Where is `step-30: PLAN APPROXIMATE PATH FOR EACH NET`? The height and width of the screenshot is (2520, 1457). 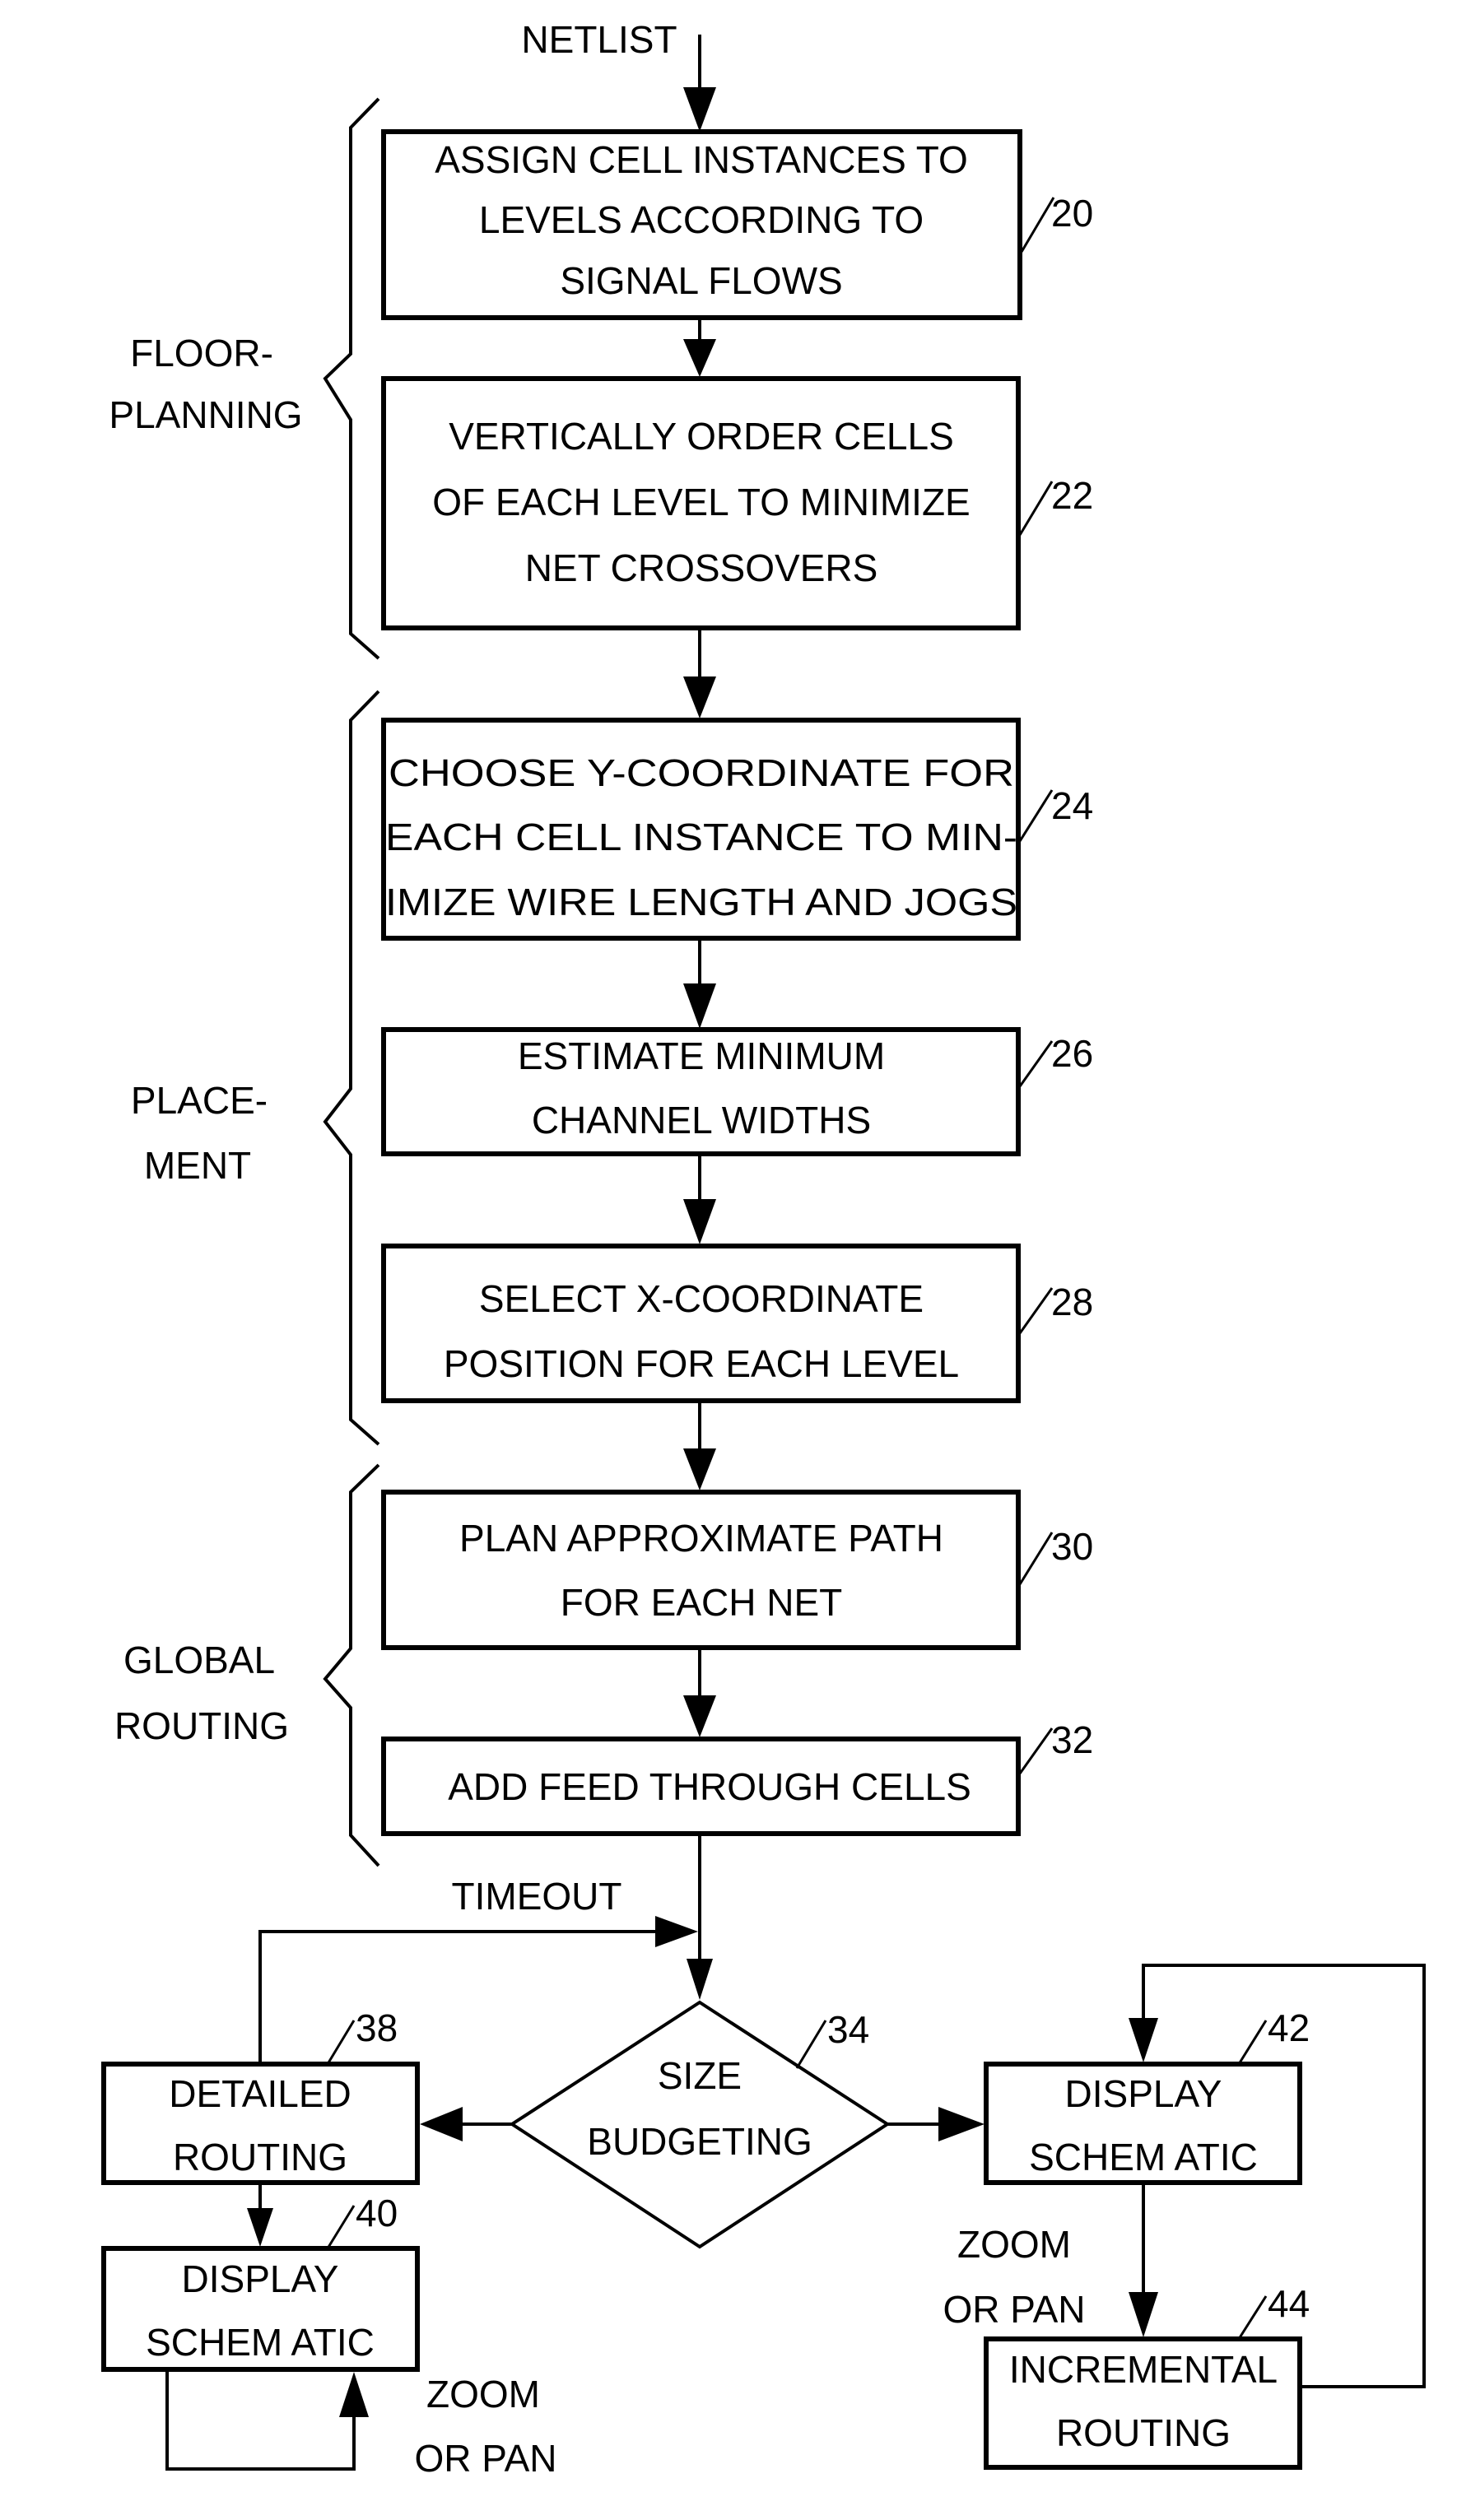 step-30: PLAN APPROXIMATE PATH FOR EACH NET is located at coordinates (701, 1570).